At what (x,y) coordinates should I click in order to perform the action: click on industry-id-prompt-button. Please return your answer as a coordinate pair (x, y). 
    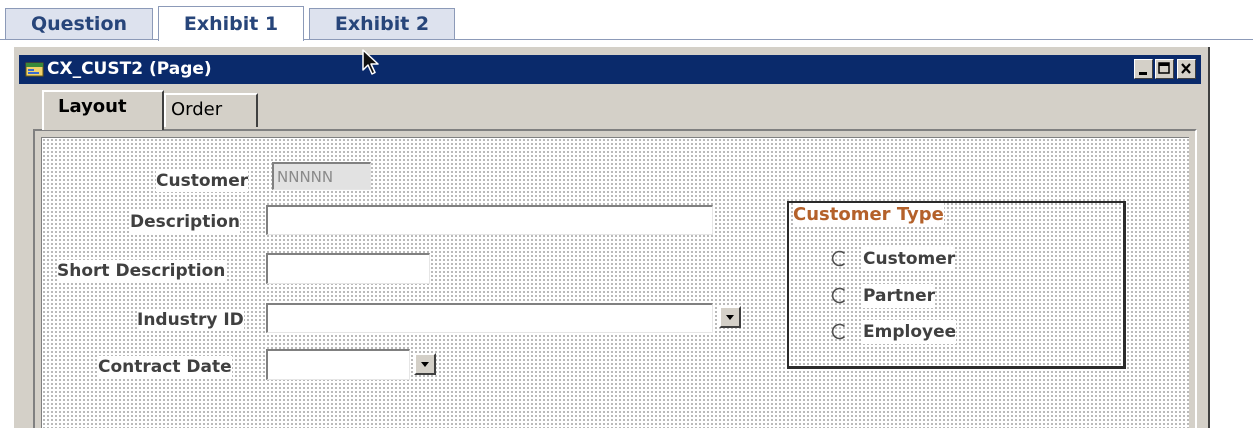
    Looking at the image, I should click on (730, 317).